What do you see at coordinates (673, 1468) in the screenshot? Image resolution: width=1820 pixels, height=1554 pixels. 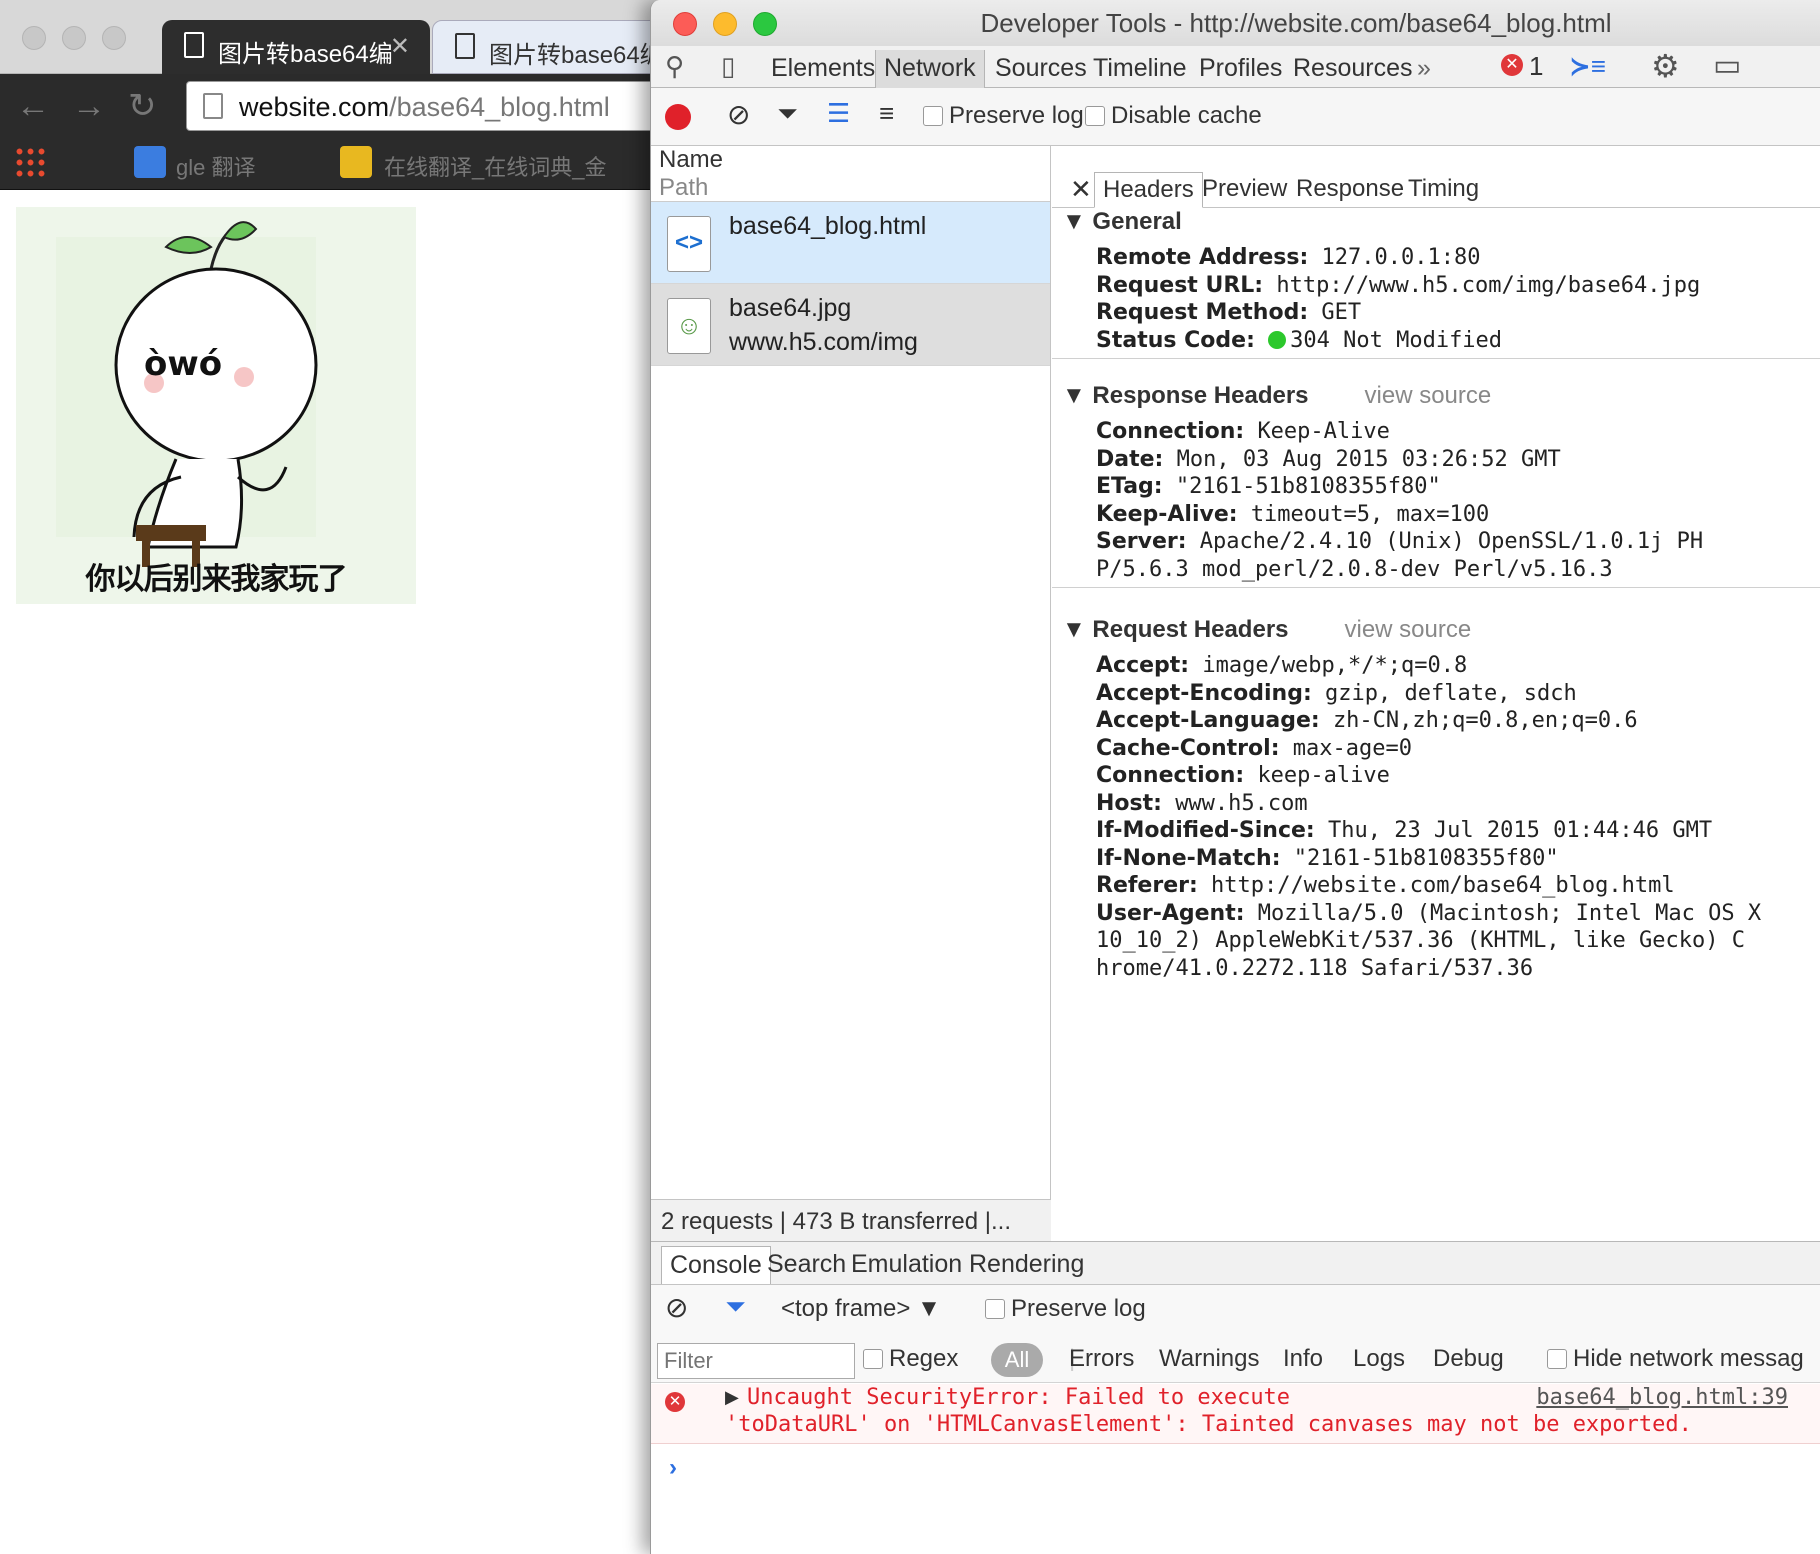 I see `console-prompt: ›` at bounding box center [673, 1468].